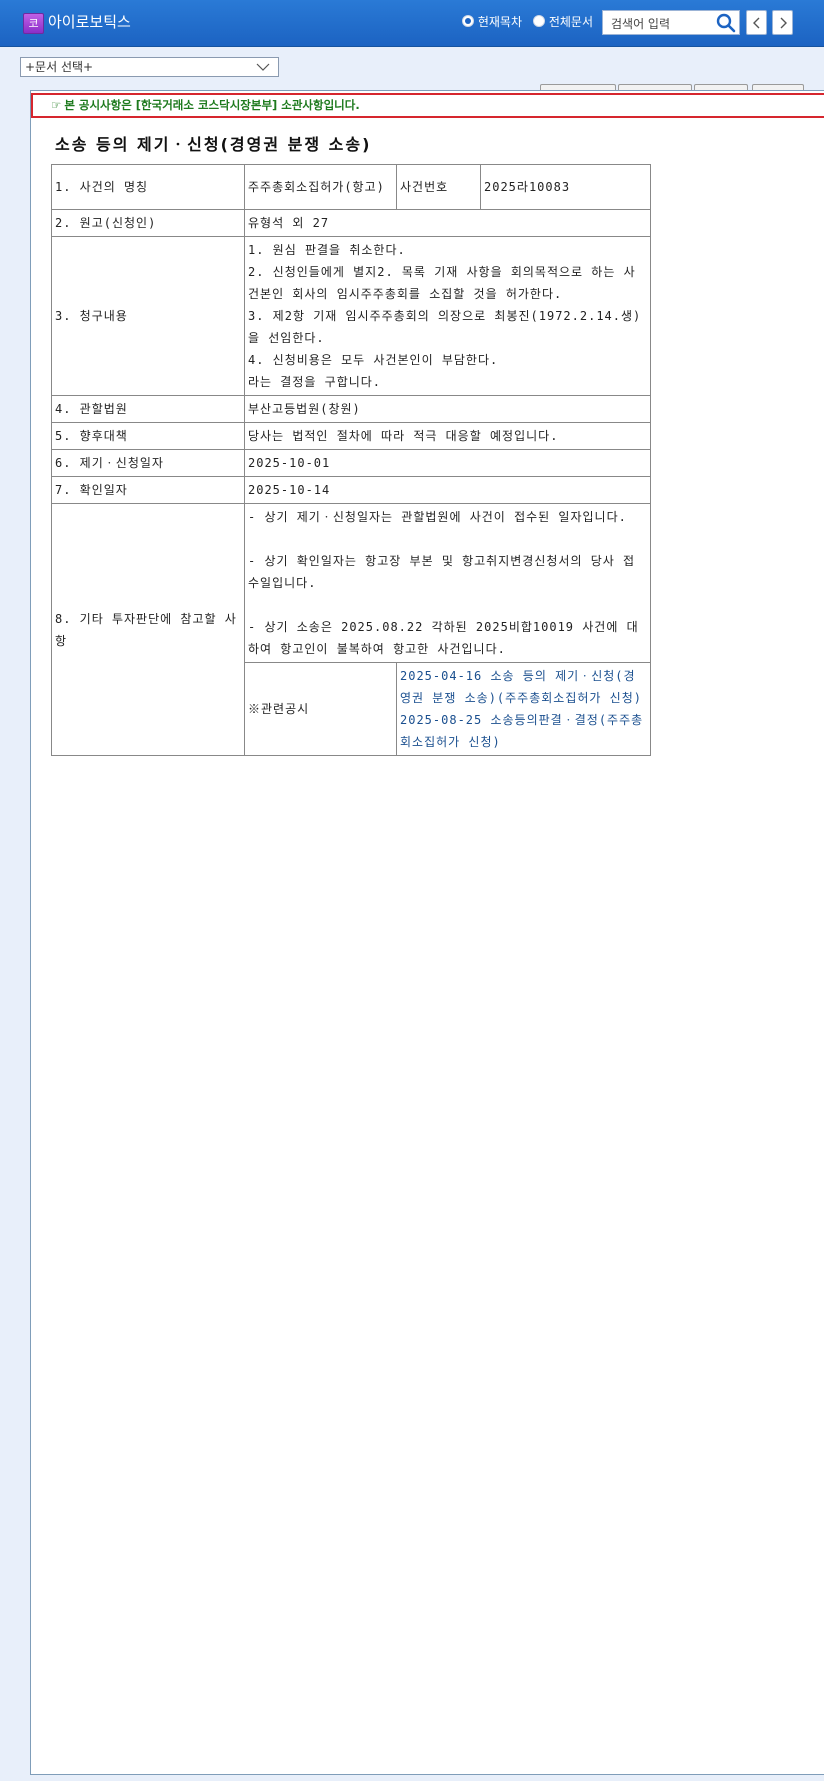 Image resolution: width=824 pixels, height=1781 pixels. Describe the element at coordinates (438, 187) in the screenshot. I see `case-number-label: 사건번호` at that location.